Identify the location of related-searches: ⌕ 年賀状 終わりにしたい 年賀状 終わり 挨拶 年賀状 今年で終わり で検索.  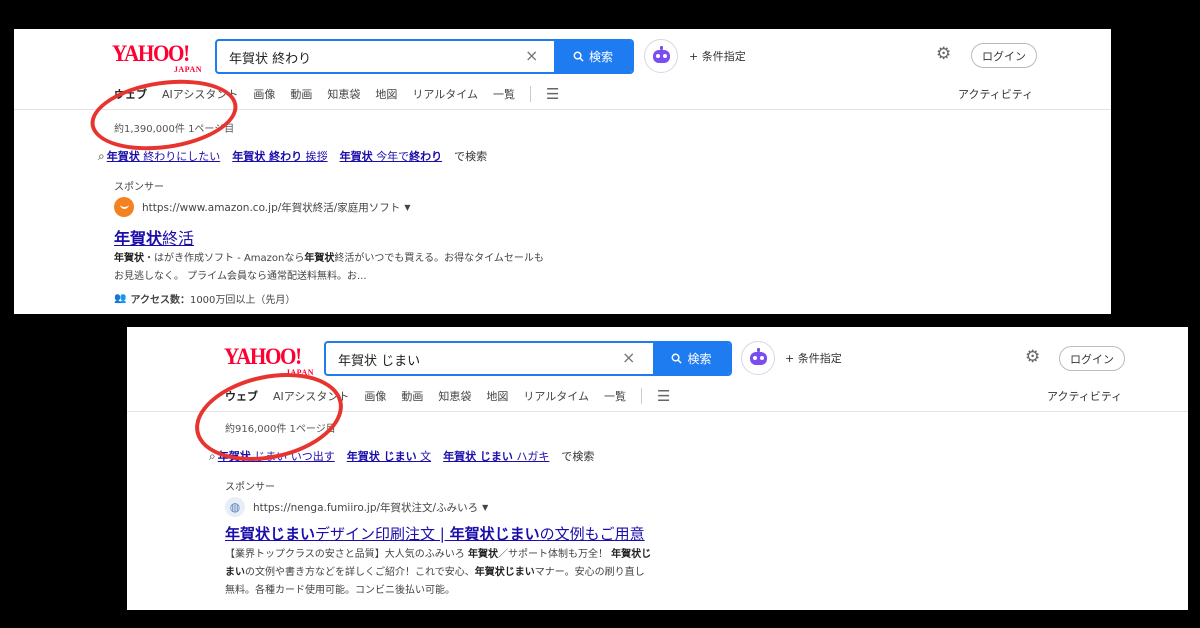
(293, 156).